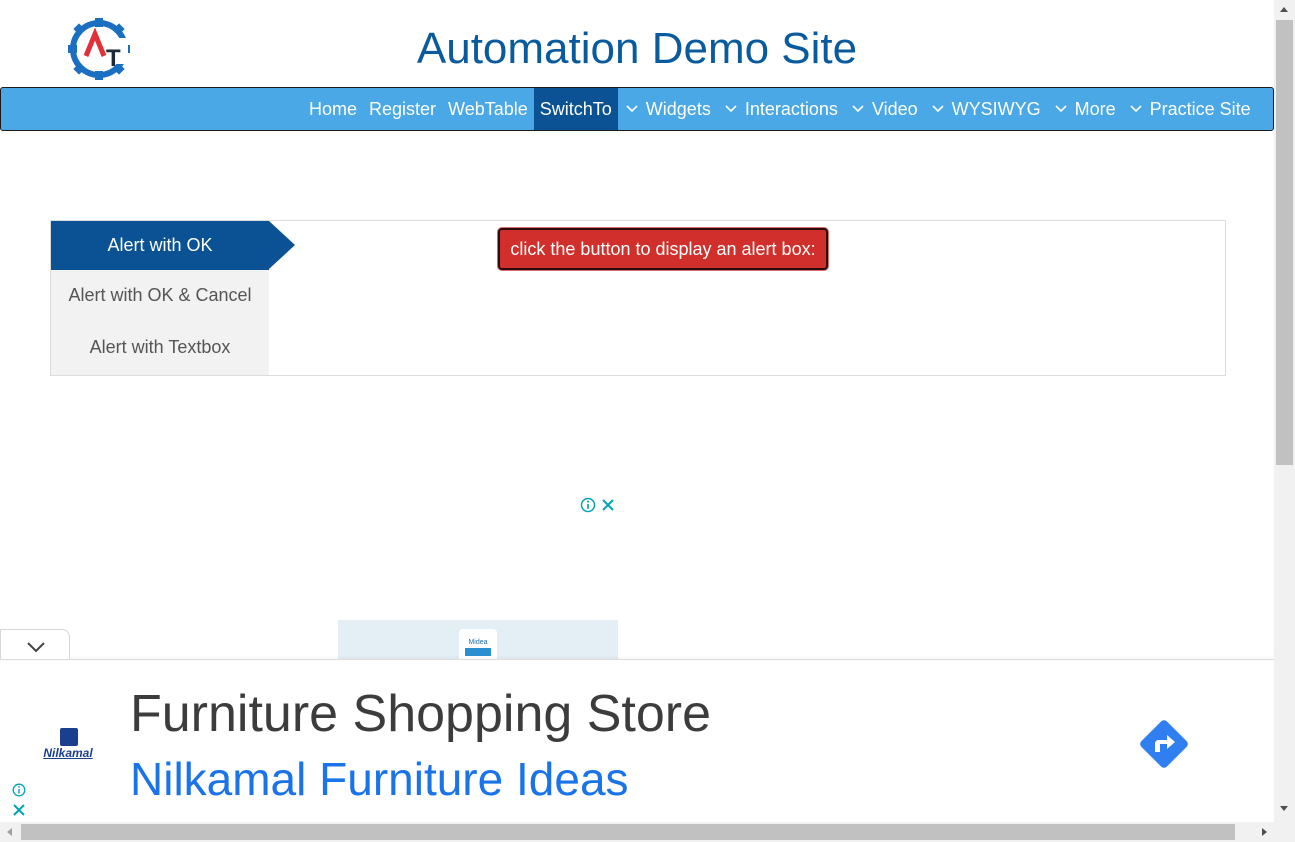 This screenshot has height=842, width=1295. I want to click on nav-item-interactions: Interactions, so click(791, 109).